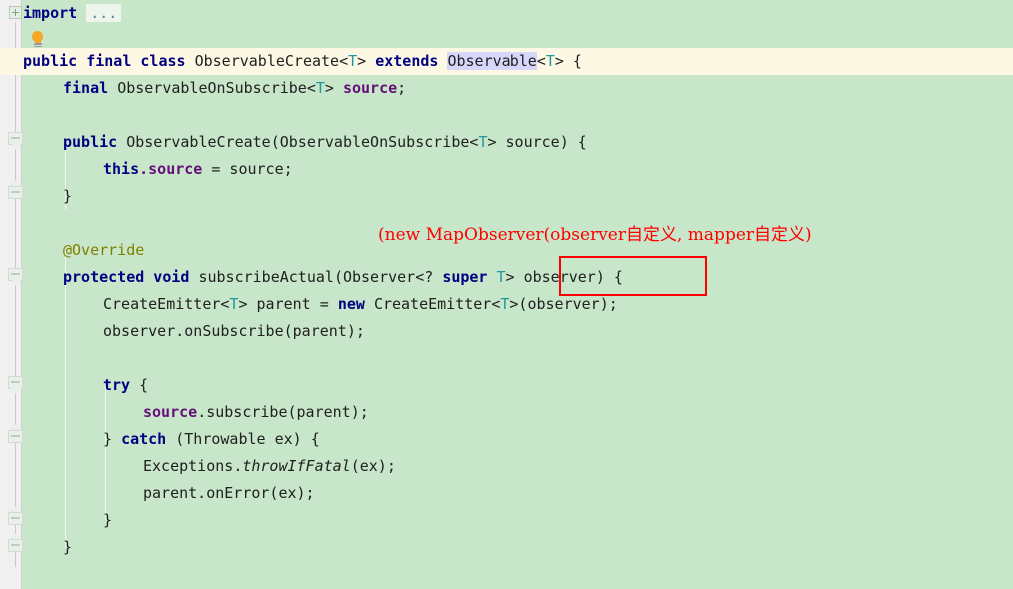  What do you see at coordinates (537, 142) in the screenshot?
I see `code-token-pln: > source) {` at bounding box center [537, 142].